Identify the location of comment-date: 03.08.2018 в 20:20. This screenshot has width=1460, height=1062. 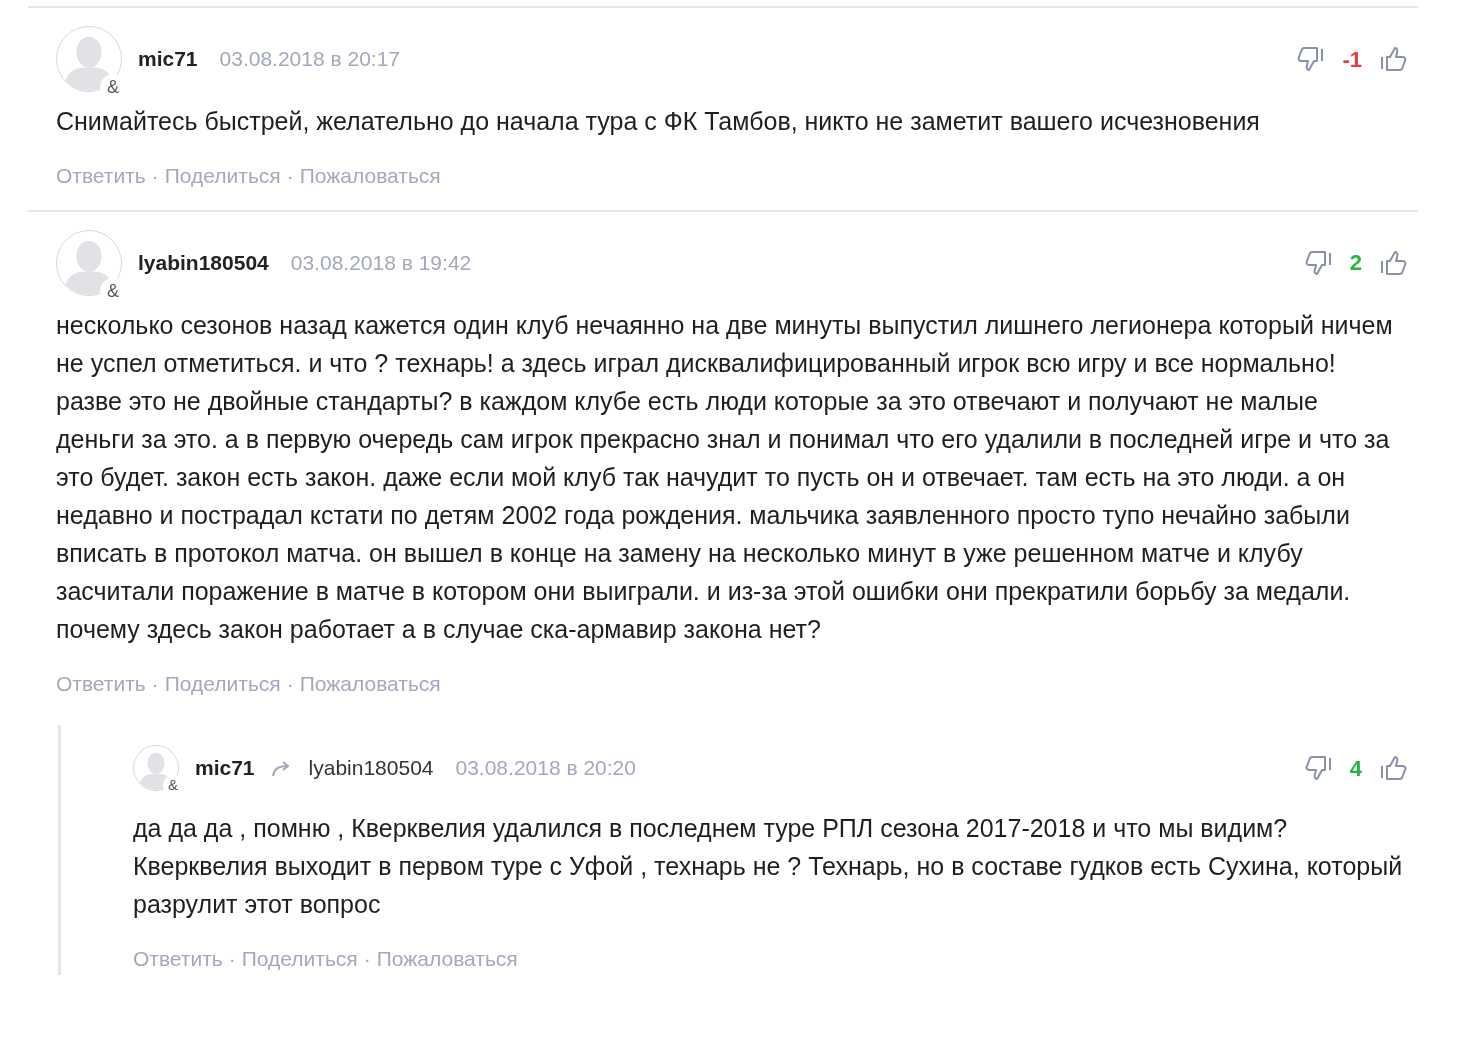
(545, 768).